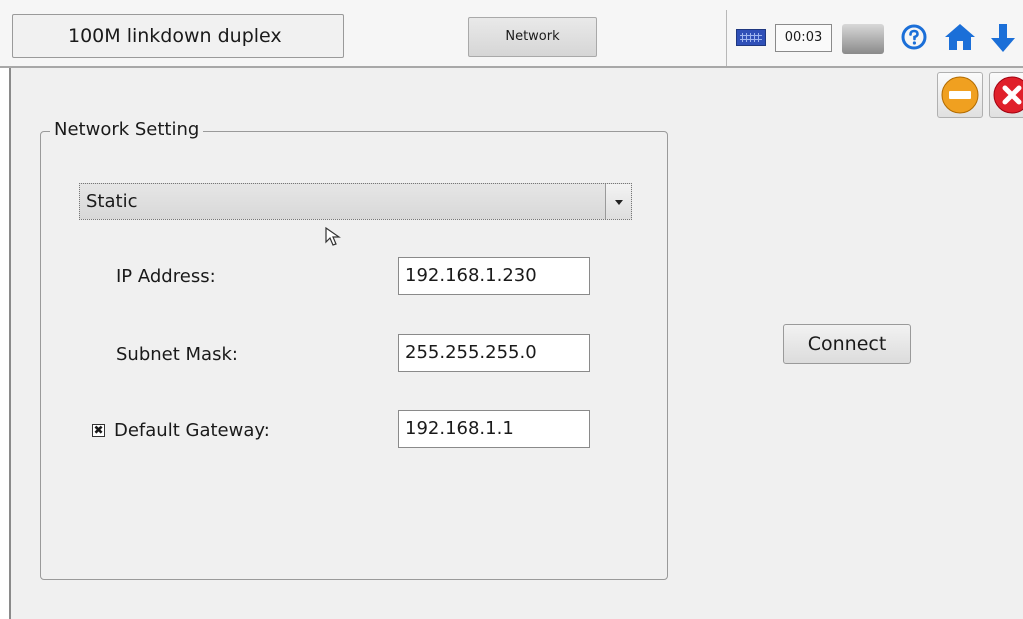  Describe the element at coordinates (334, 237) in the screenshot. I see `mouse-cursor-icon` at that location.